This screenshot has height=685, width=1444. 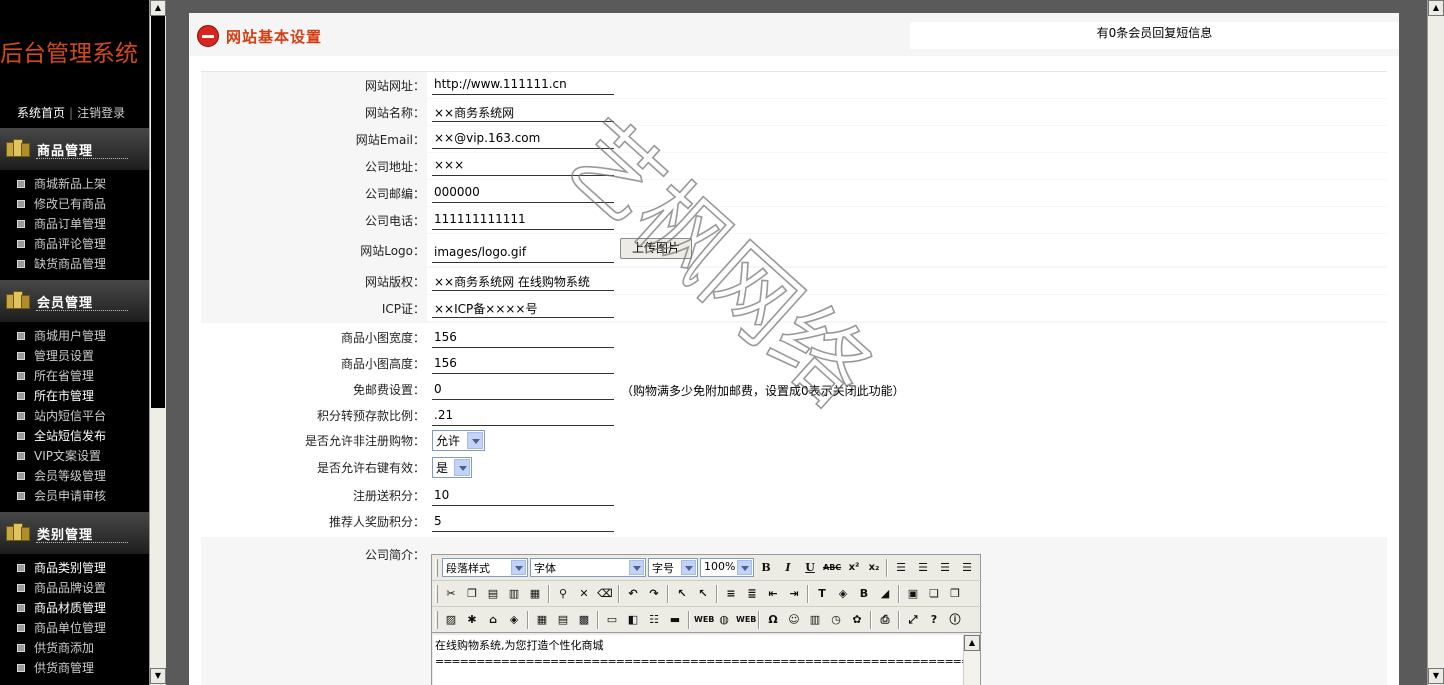 What do you see at coordinates (724, 620) in the screenshot?
I see `globe-icon: ◍` at bounding box center [724, 620].